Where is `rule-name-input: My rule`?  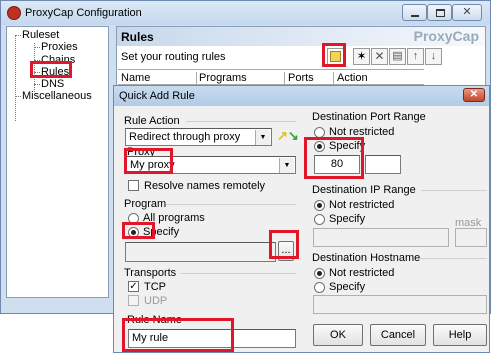 rule-name-input: My rule is located at coordinates (212, 338).